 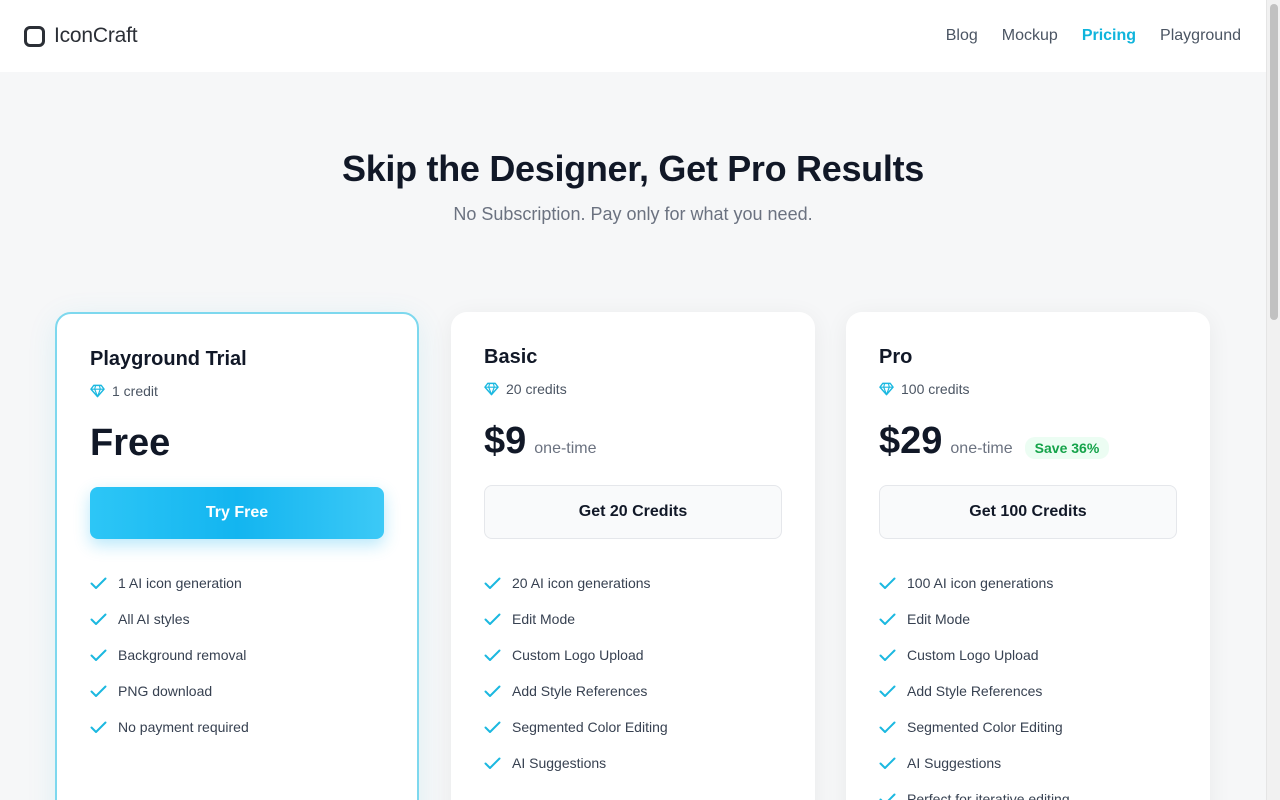 What do you see at coordinates (168, 359) in the screenshot?
I see `plan-name: Playground Trial` at bounding box center [168, 359].